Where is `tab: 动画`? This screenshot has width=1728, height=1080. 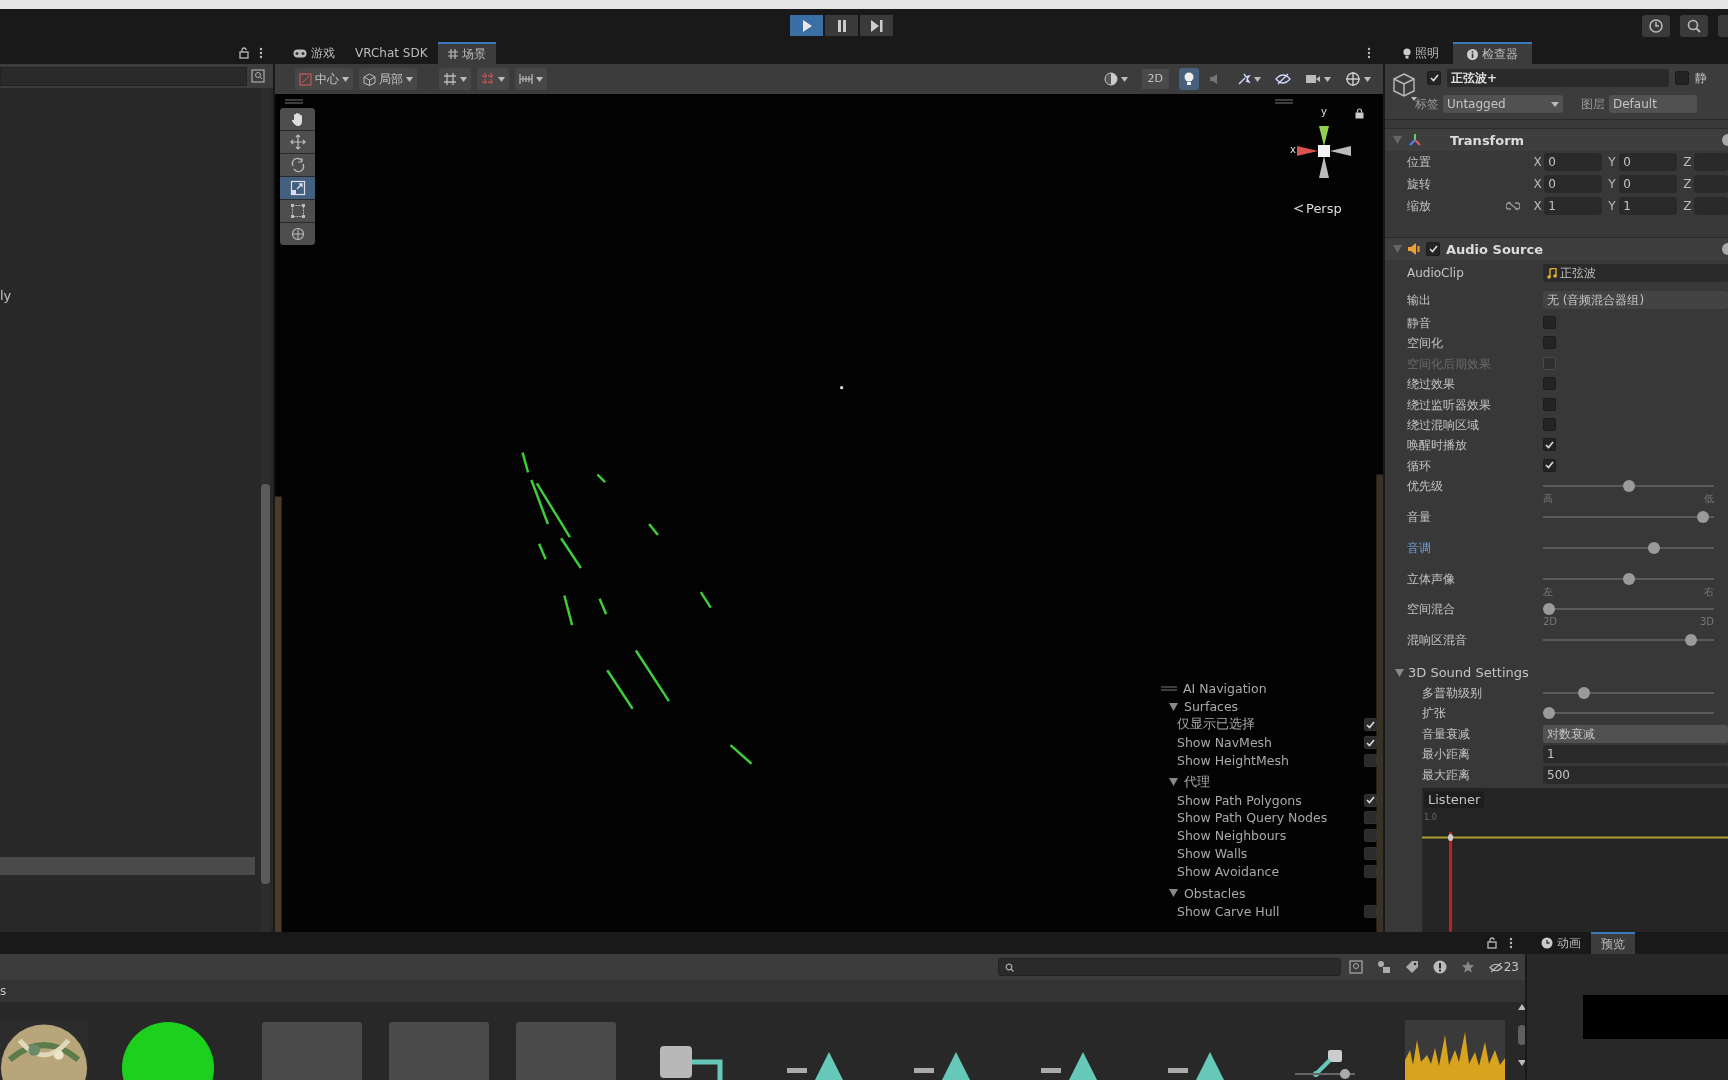
tab: 动画 is located at coordinates (1561, 943).